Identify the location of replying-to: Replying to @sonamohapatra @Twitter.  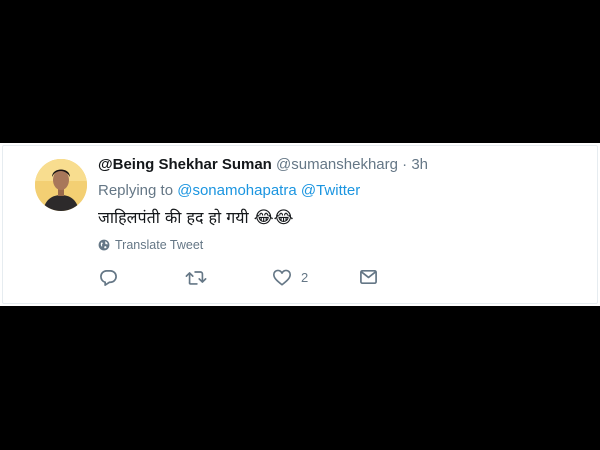
(229, 190).